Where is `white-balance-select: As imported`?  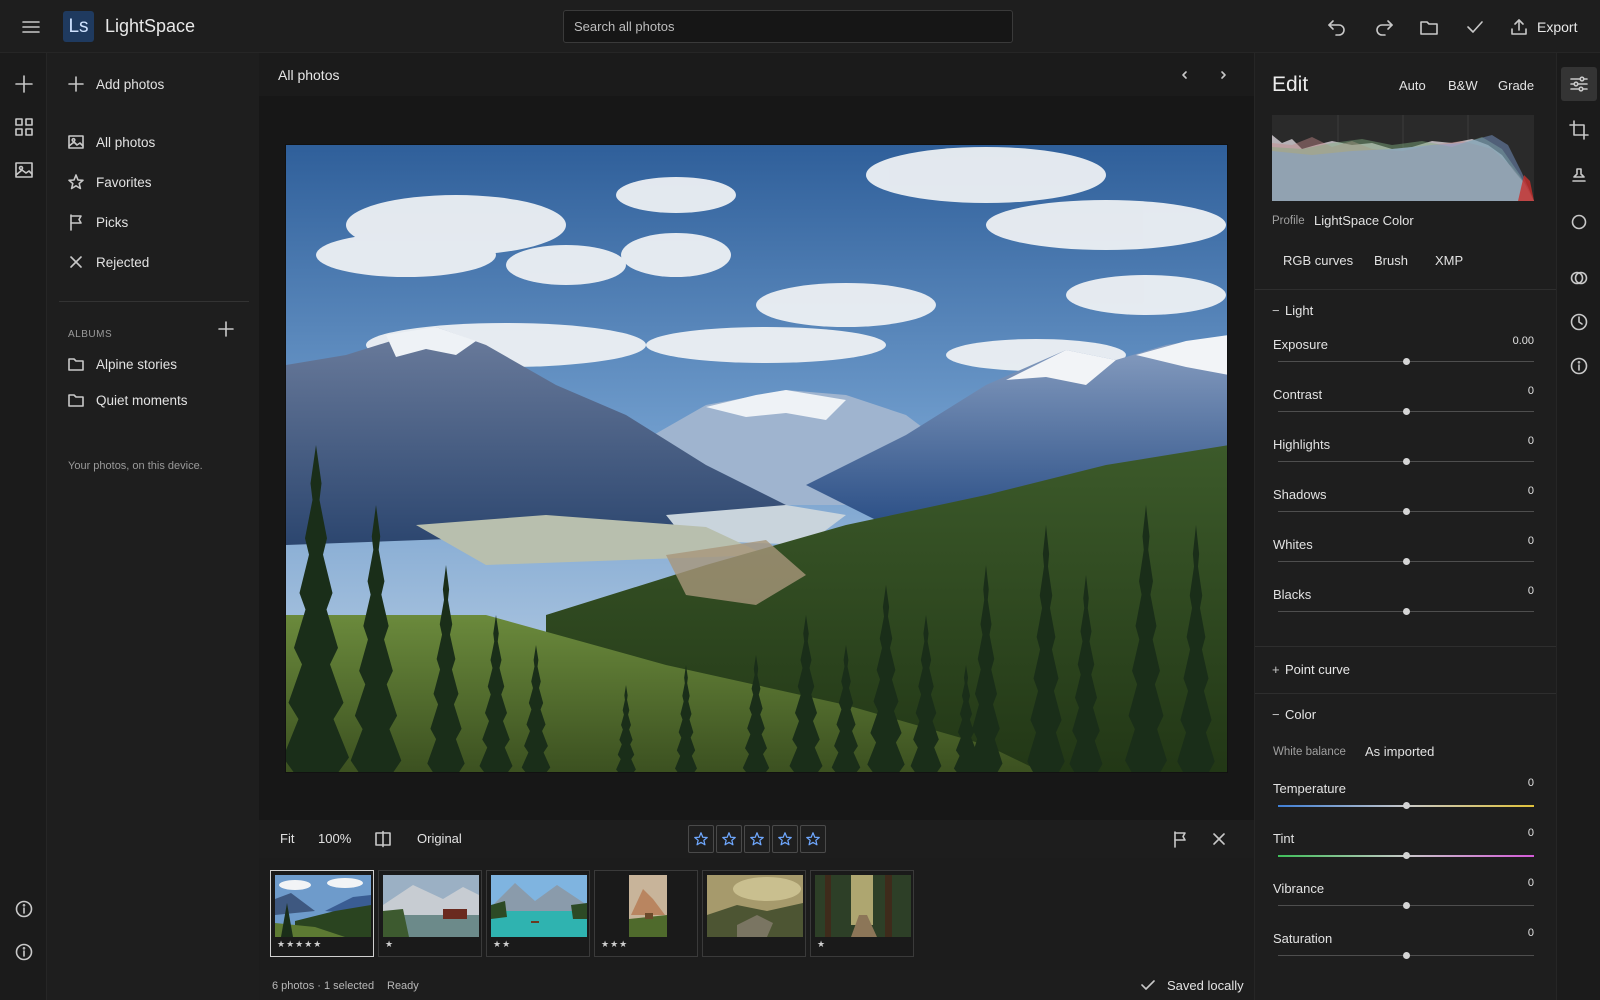 white-balance-select: As imported is located at coordinates (1399, 751).